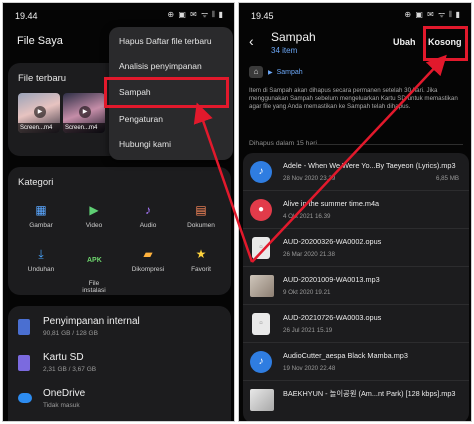  What do you see at coordinates (283, 143) in the screenshot?
I see `section-header: Dihapus dalam 15 hari` at bounding box center [283, 143].